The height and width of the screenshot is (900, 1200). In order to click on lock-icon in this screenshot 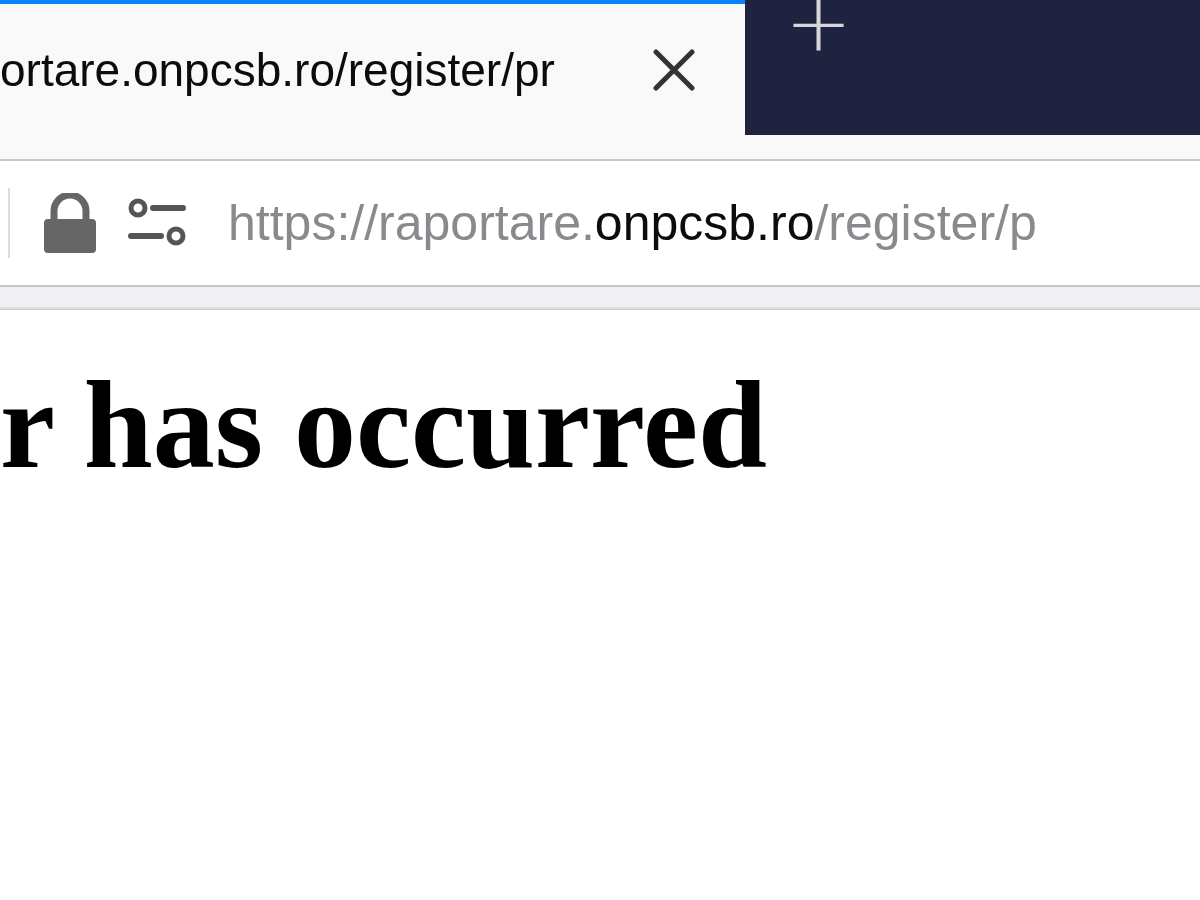, I will do `click(70, 223)`.